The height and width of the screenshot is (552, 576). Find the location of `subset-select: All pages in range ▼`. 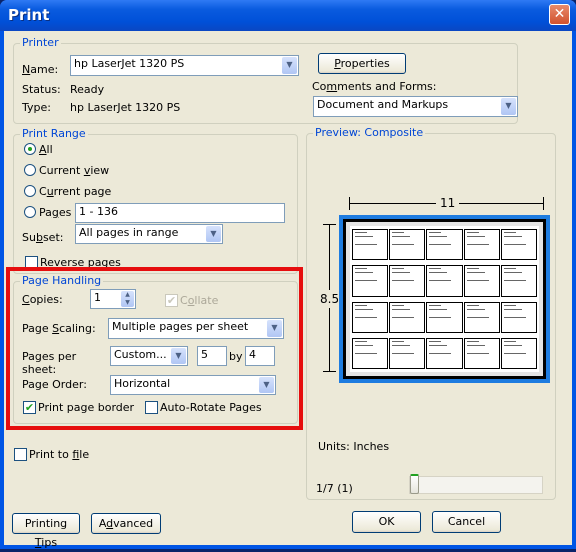

subset-select: All pages in range ▼ is located at coordinates (149, 234).